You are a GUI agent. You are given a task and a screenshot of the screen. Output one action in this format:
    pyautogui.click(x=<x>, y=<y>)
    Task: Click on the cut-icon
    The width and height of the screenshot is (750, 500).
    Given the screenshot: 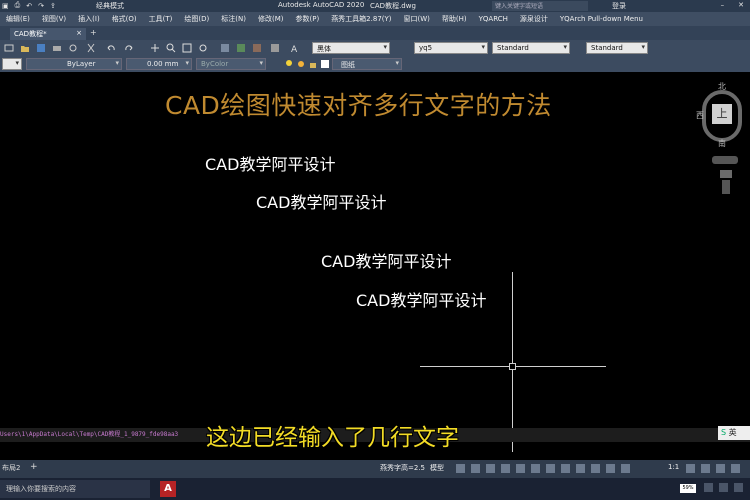 What is the action you would take?
    pyautogui.click(x=91, y=48)
    